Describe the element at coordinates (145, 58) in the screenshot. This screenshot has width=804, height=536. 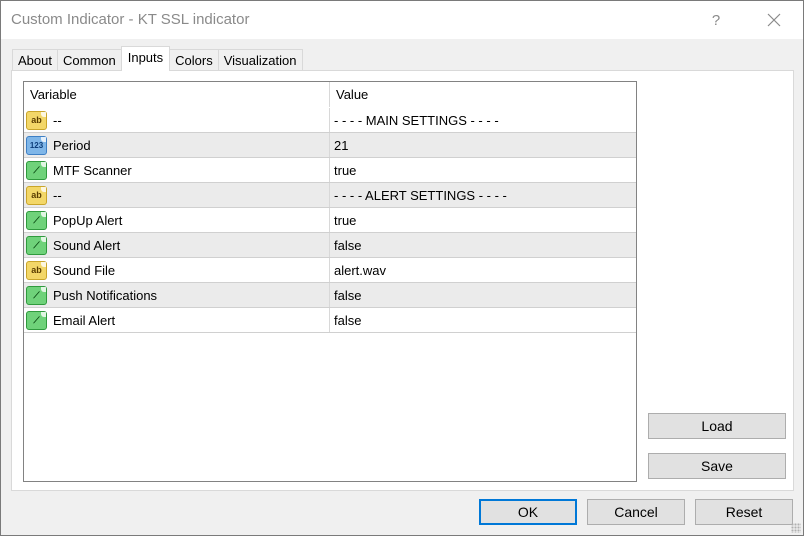
I see `tab-inputs: Inputs` at that location.